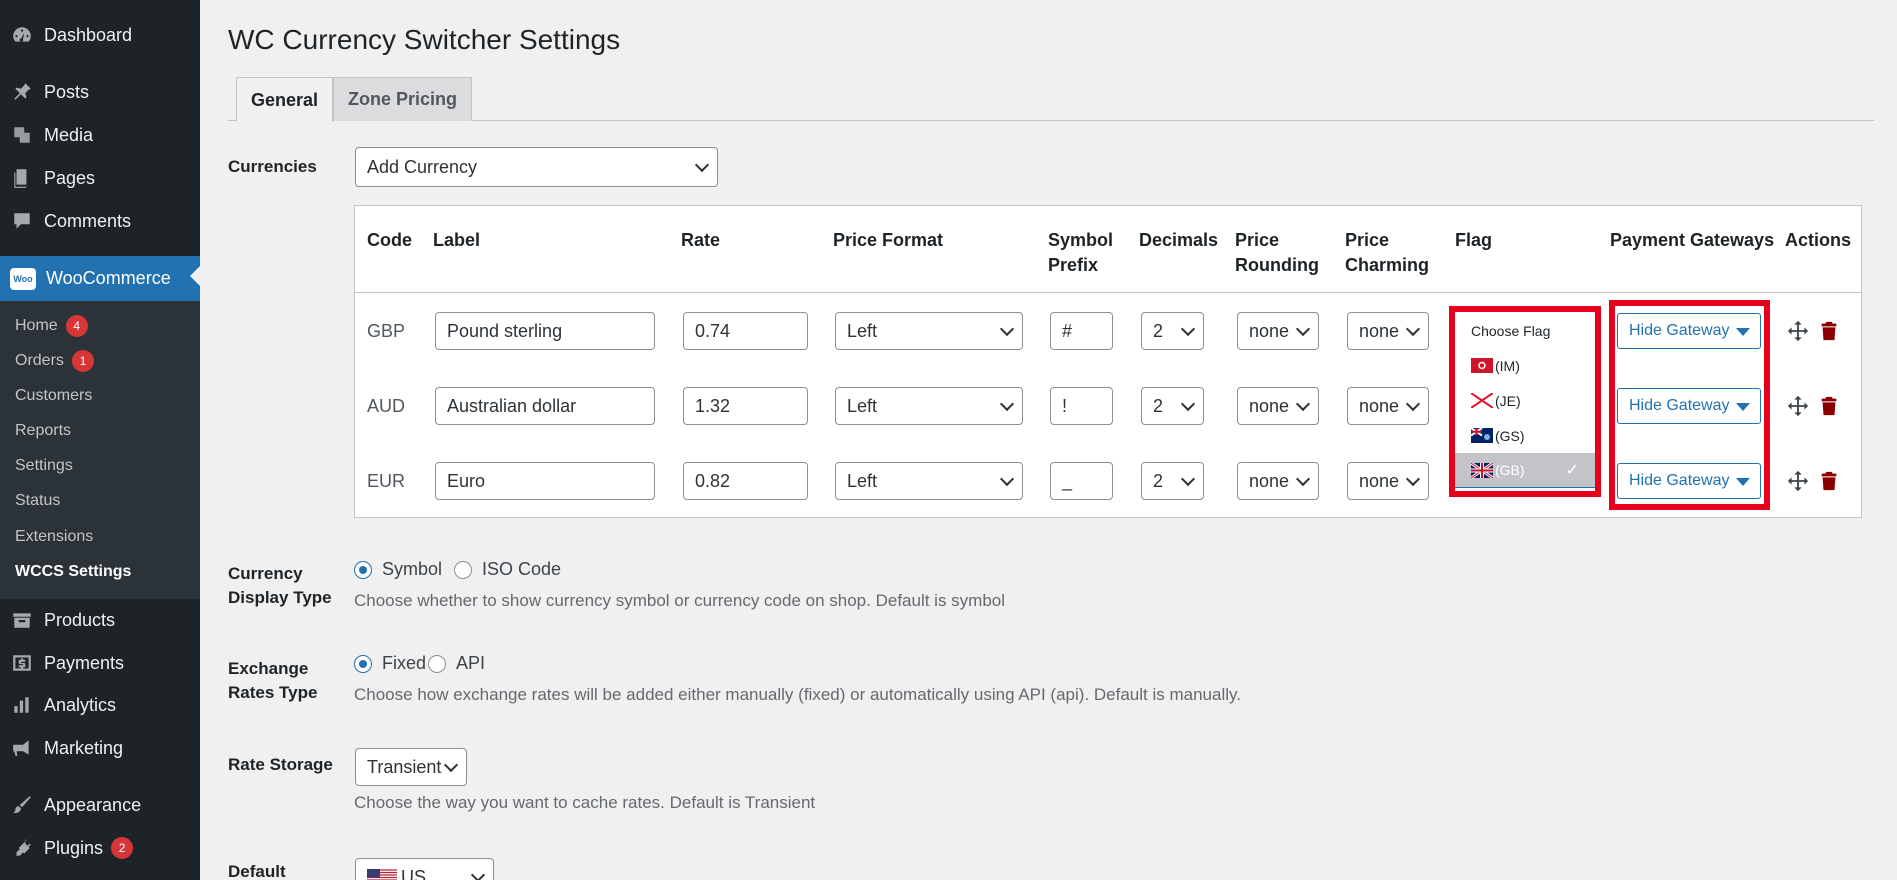  Describe the element at coordinates (23, 278) in the screenshot. I see `woo-icon: Woo` at that location.